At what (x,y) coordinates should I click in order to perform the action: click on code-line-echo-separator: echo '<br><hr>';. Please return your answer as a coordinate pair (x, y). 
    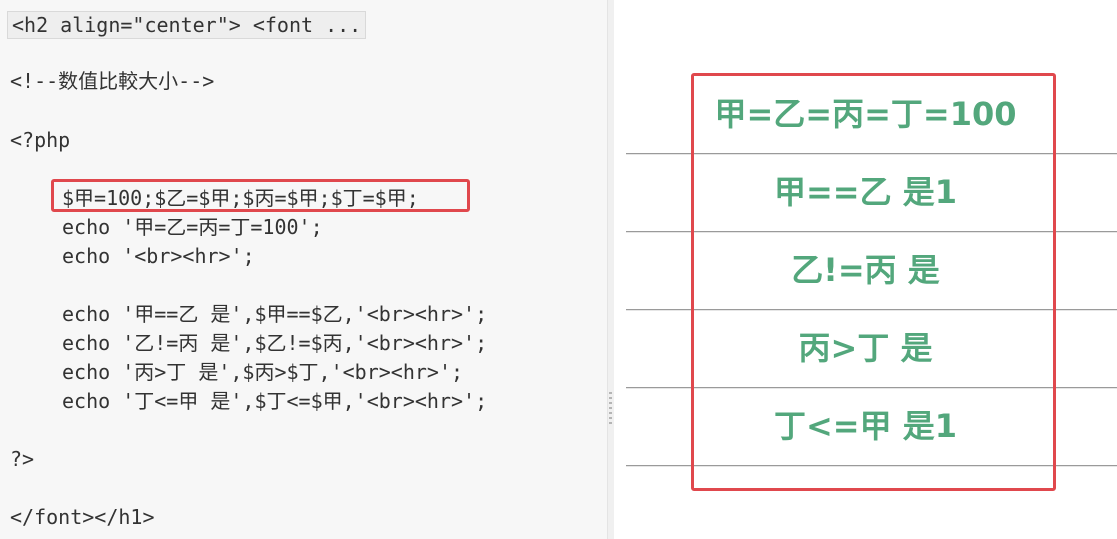
    Looking at the image, I should click on (158, 256).